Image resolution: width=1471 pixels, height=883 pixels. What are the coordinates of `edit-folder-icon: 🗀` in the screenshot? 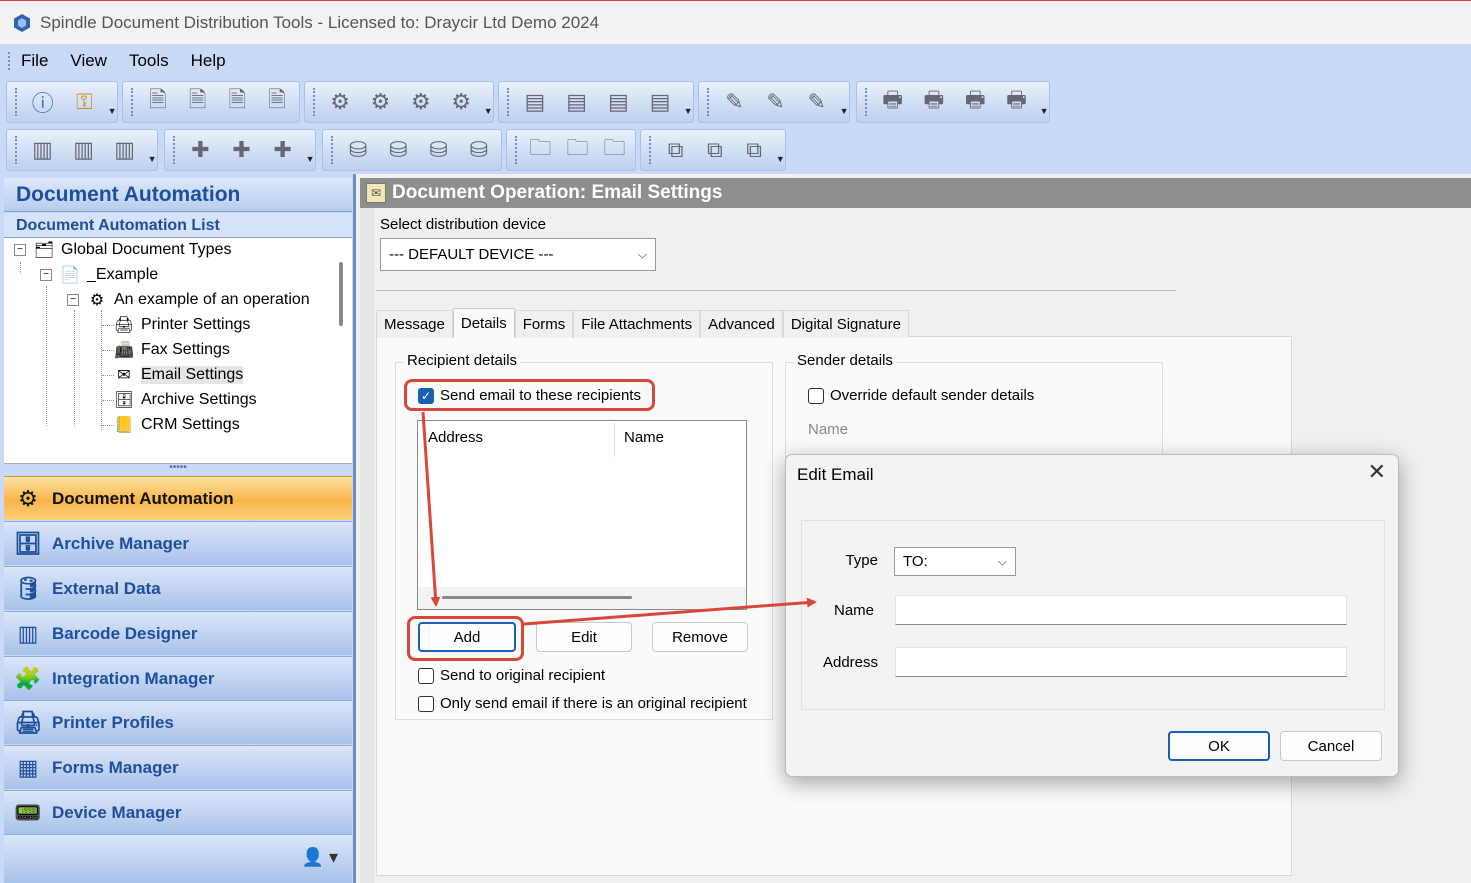 It's located at (614, 150).